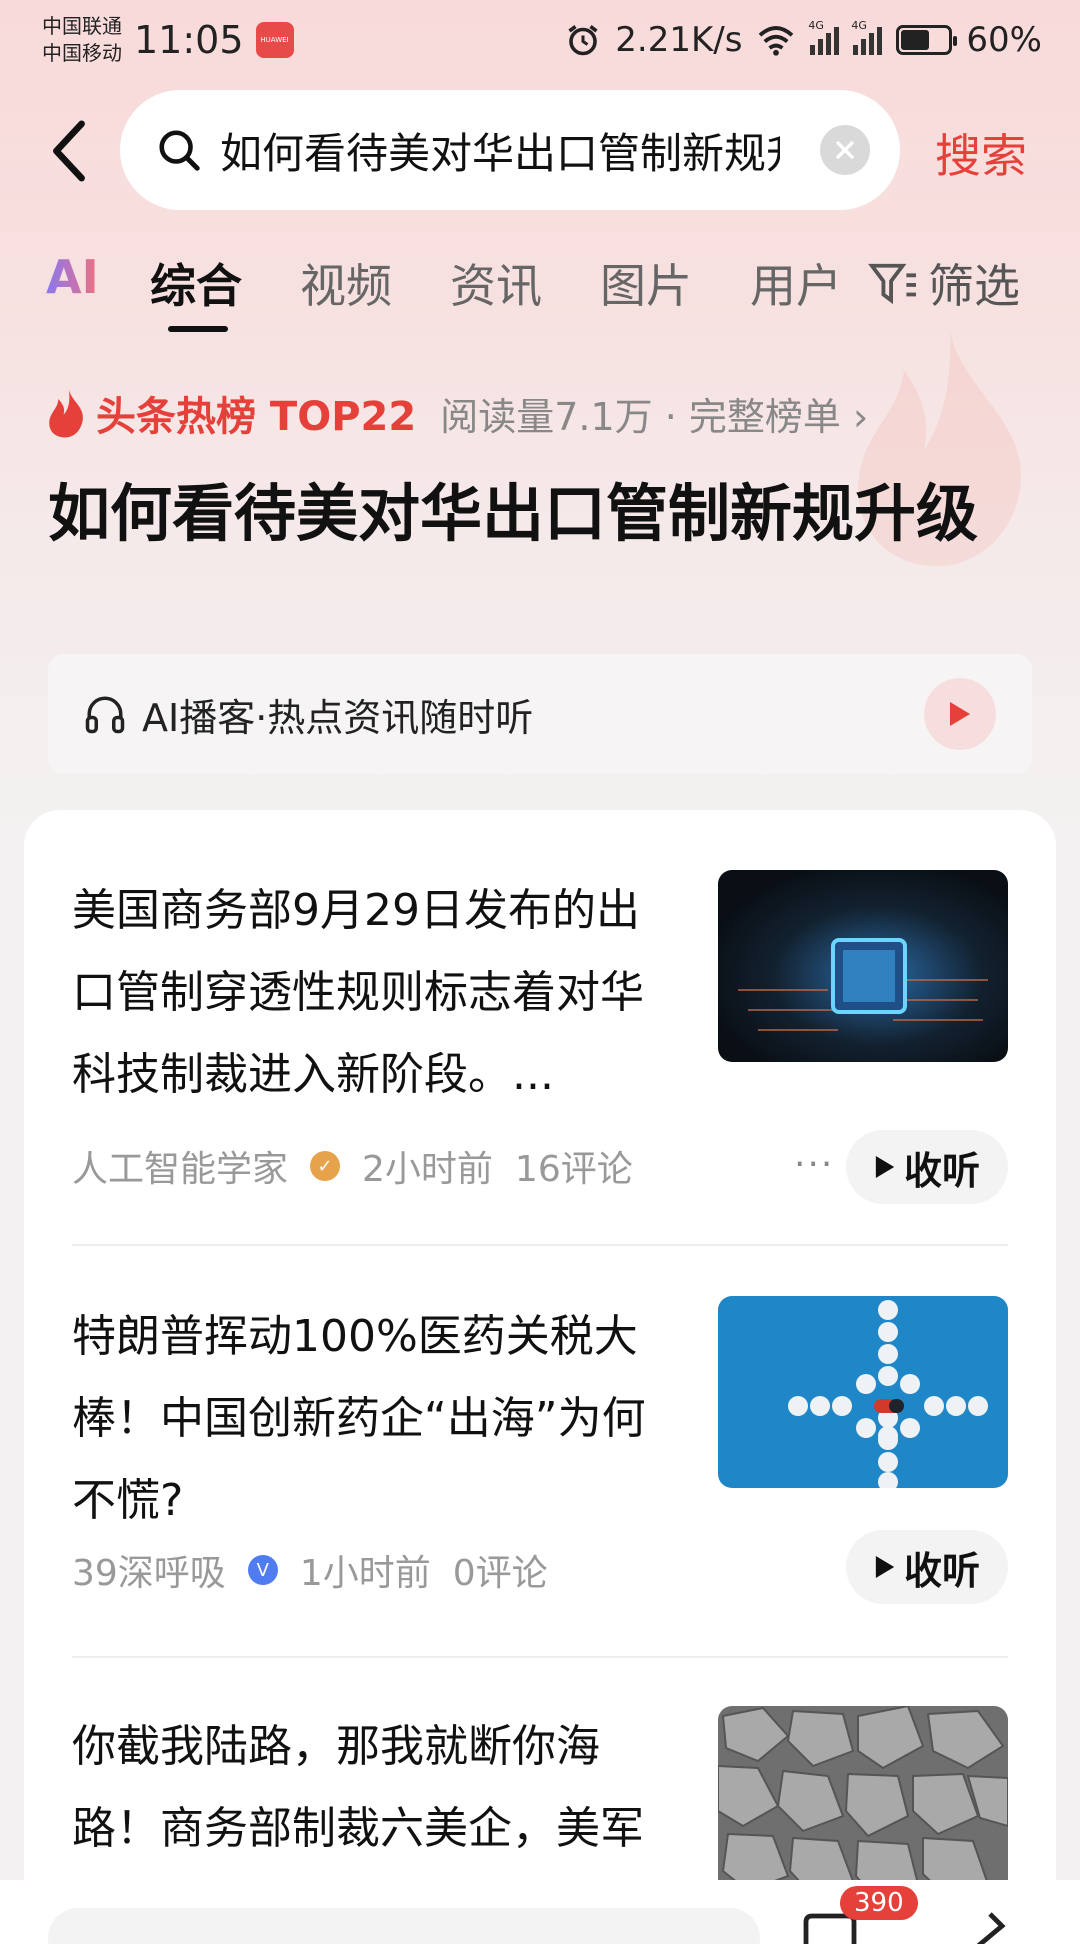 This screenshot has height=1944, width=1080. Describe the element at coordinates (500, 1573) in the screenshot. I see `comment-count: 0评论` at that location.